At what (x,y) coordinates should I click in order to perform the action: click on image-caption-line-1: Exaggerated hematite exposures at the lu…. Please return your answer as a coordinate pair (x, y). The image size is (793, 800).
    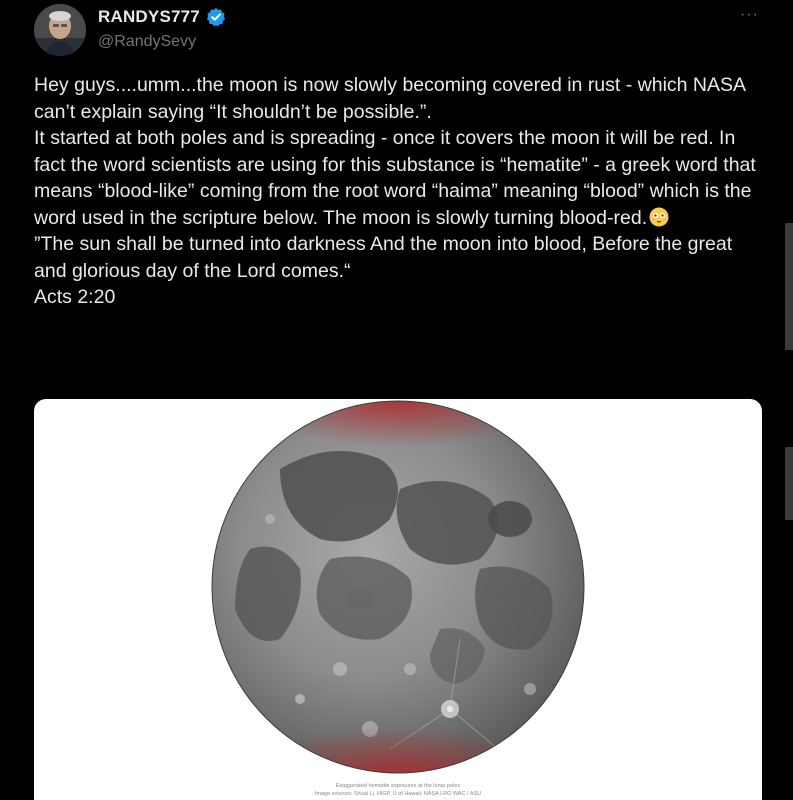
    Looking at the image, I should click on (398, 786).